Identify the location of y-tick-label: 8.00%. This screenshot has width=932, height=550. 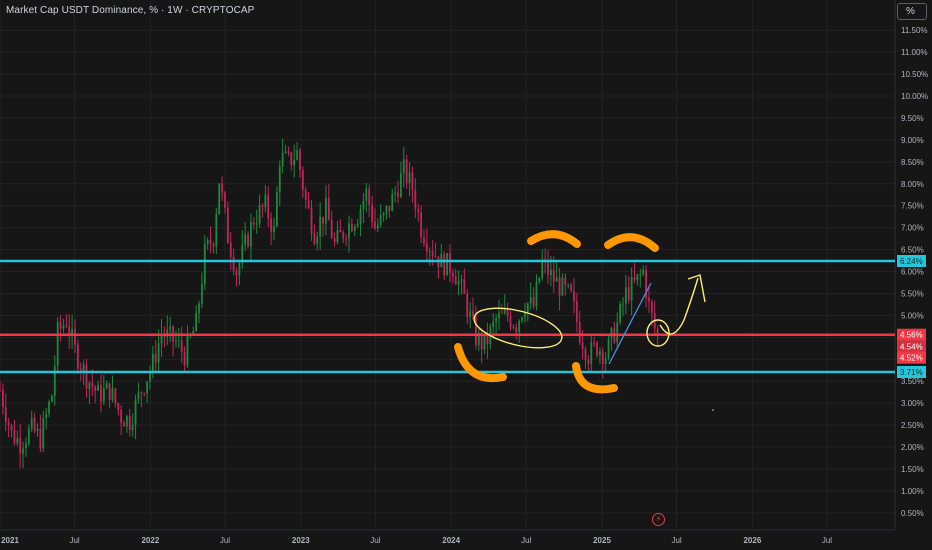
(912, 184).